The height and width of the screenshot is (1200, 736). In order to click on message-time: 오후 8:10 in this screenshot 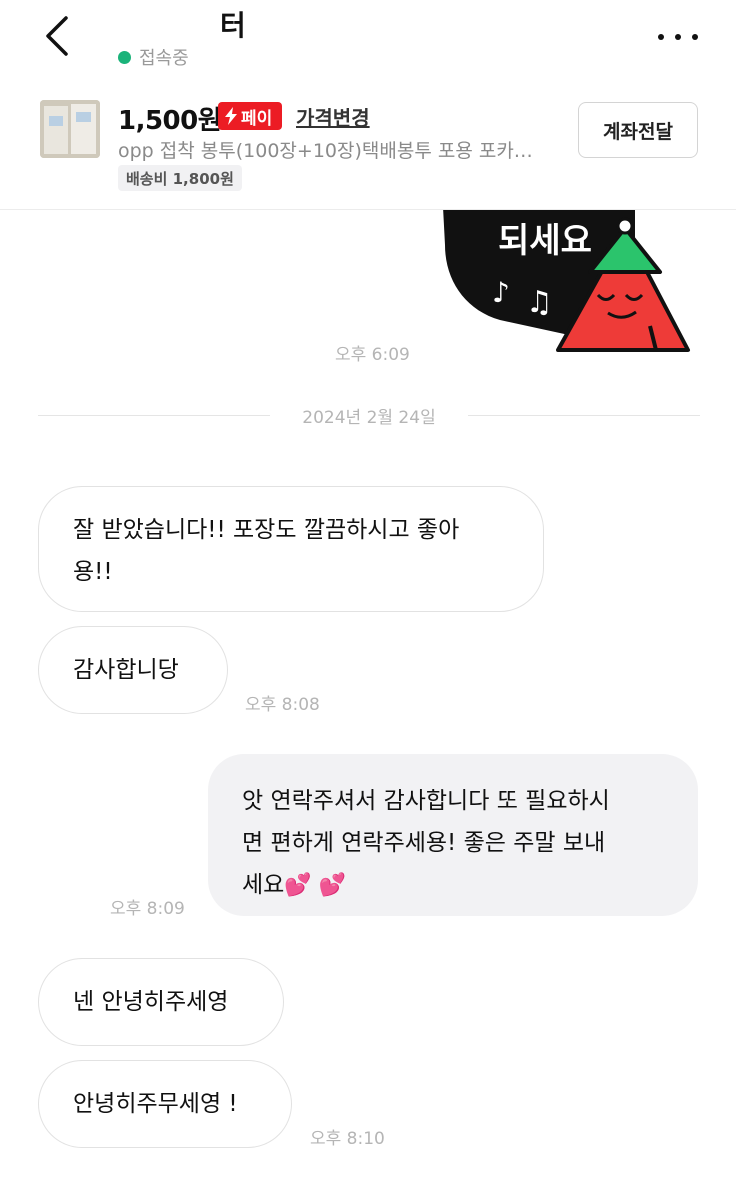, I will do `click(347, 1139)`.